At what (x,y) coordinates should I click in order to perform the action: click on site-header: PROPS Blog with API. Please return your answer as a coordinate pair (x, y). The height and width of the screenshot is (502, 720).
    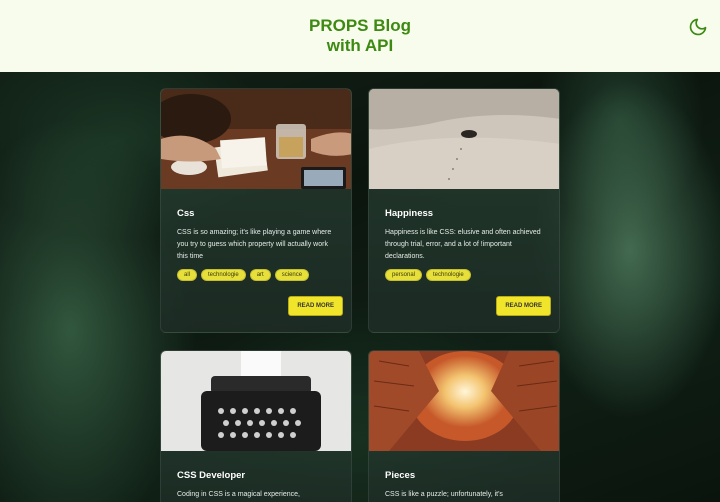
    Looking at the image, I should click on (360, 36).